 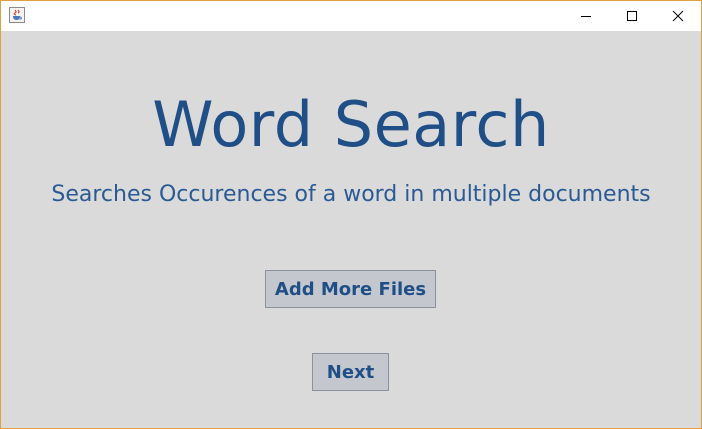 What do you see at coordinates (350, 289) in the screenshot?
I see `add-more-files-button: Add More Files` at bounding box center [350, 289].